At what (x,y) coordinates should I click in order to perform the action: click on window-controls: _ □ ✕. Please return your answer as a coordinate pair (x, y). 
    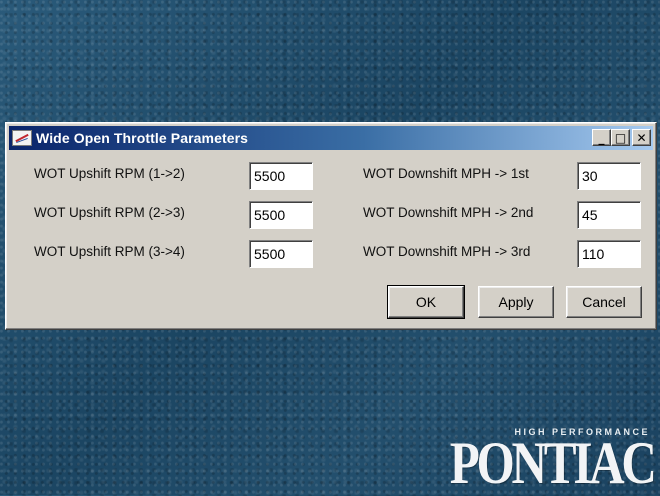
    Looking at the image, I should click on (621, 137).